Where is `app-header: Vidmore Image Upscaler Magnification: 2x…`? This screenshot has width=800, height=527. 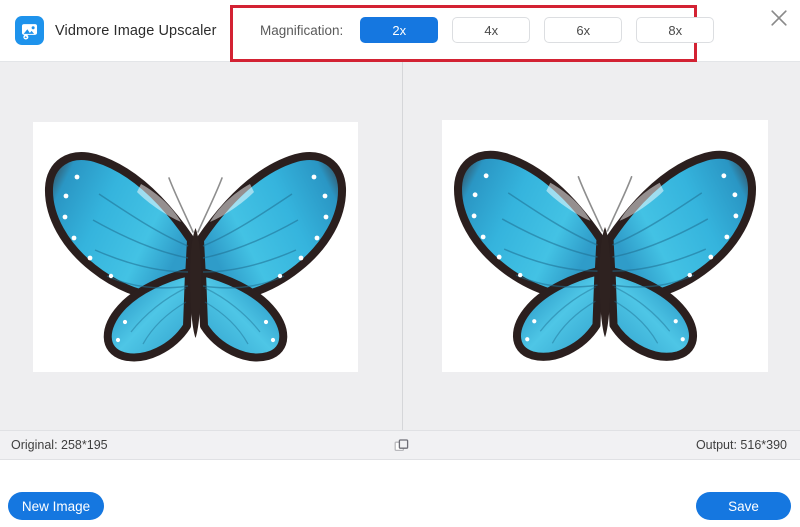
app-header: Vidmore Image Upscaler Magnification: 2x… is located at coordinates (400, 31).